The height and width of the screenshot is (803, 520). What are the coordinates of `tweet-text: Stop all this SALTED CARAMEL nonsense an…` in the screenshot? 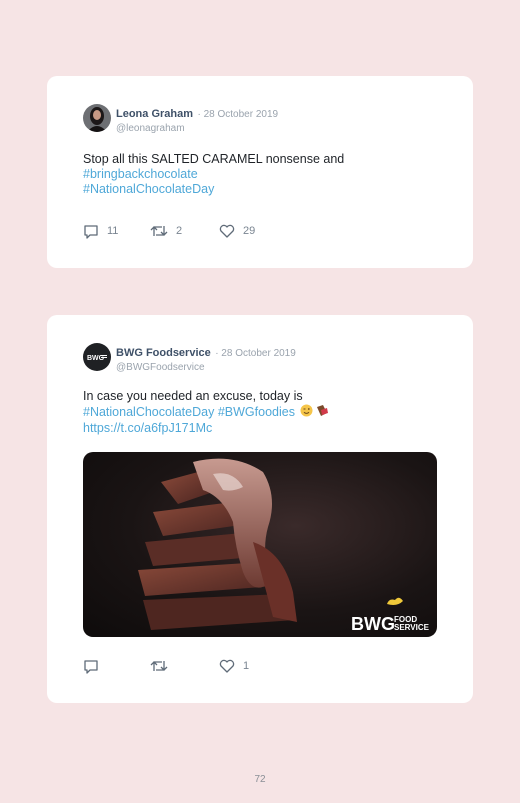 It's located at (213, 174).